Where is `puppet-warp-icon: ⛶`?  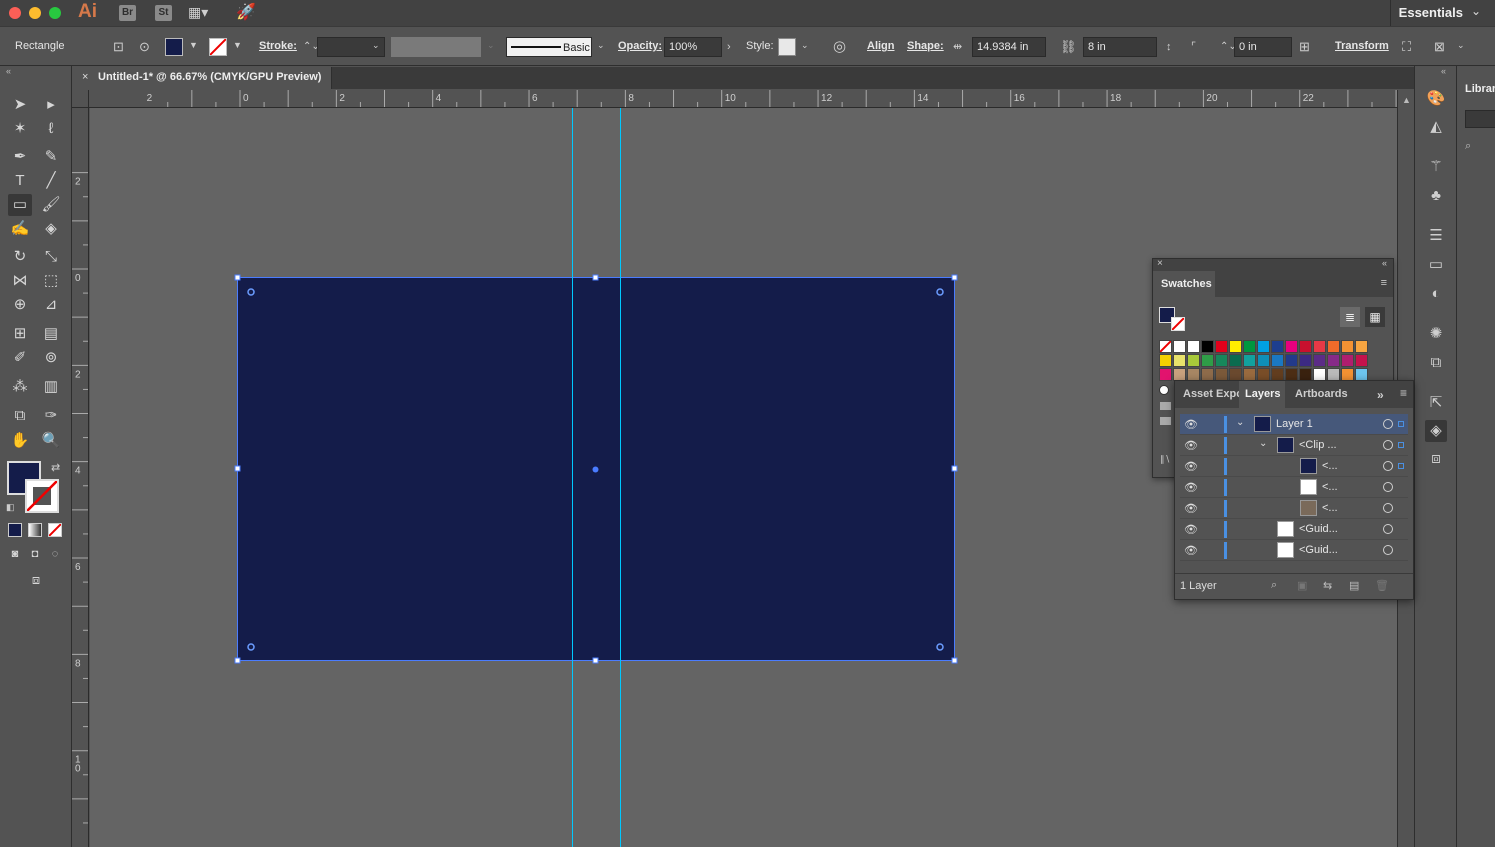
puppet-warp-icon: ⛶ is located at coordinates (1406, 47).